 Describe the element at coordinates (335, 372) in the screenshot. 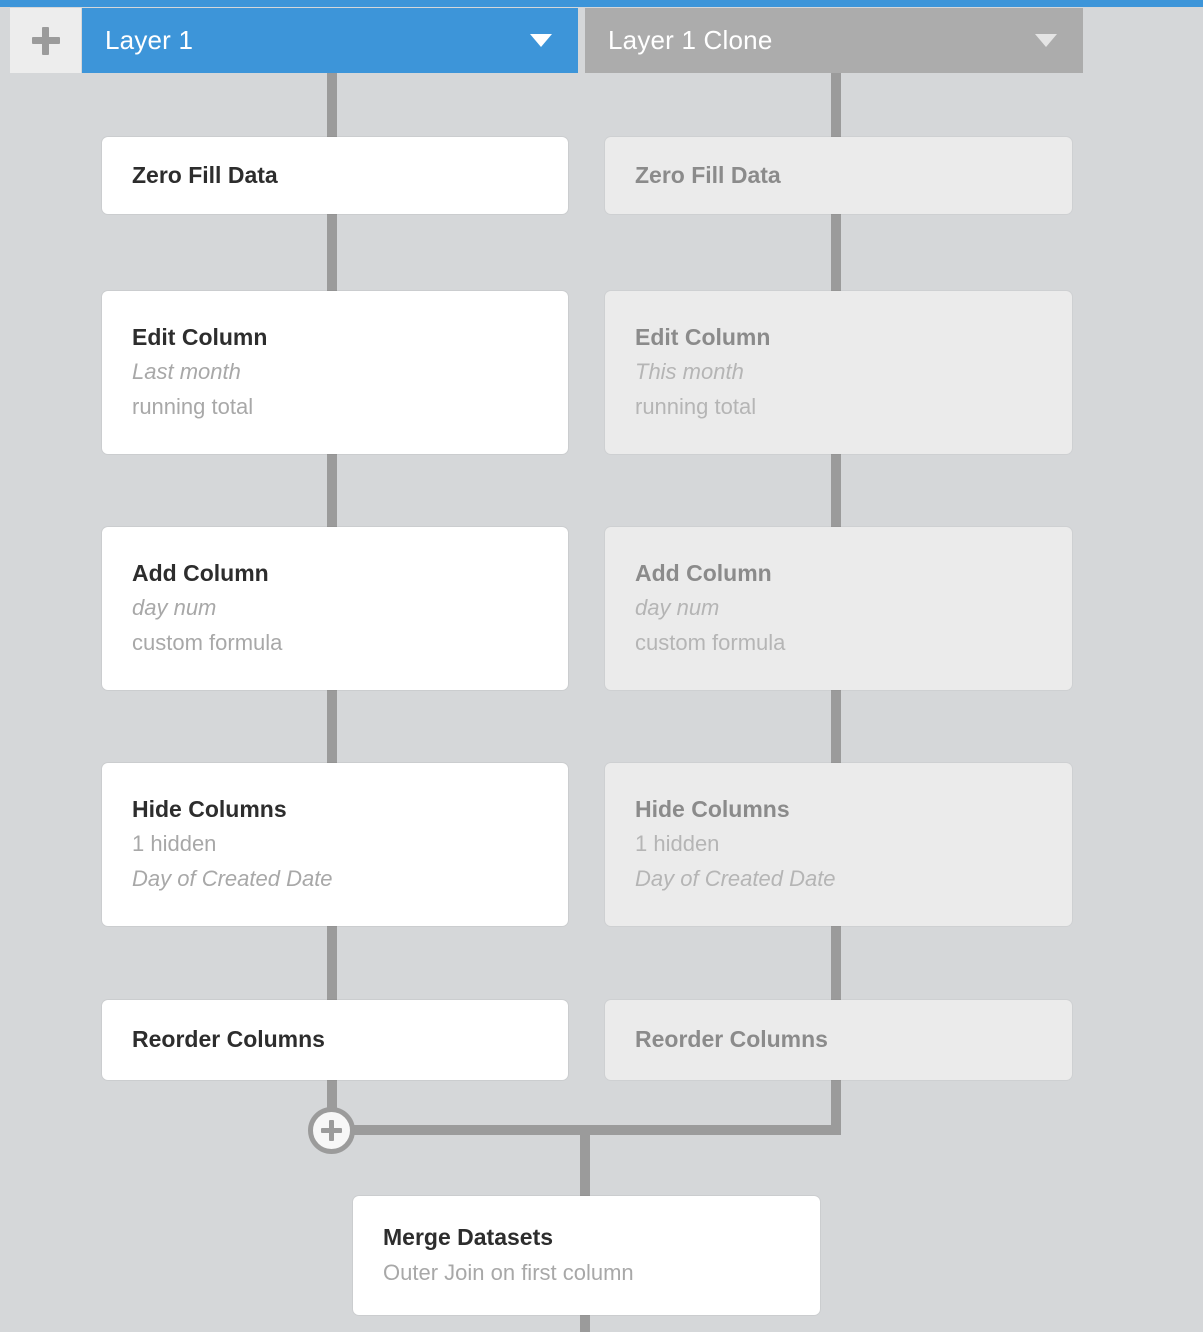

I see `node-card-left-edit-column: Edit Column Last month running total` at that location.